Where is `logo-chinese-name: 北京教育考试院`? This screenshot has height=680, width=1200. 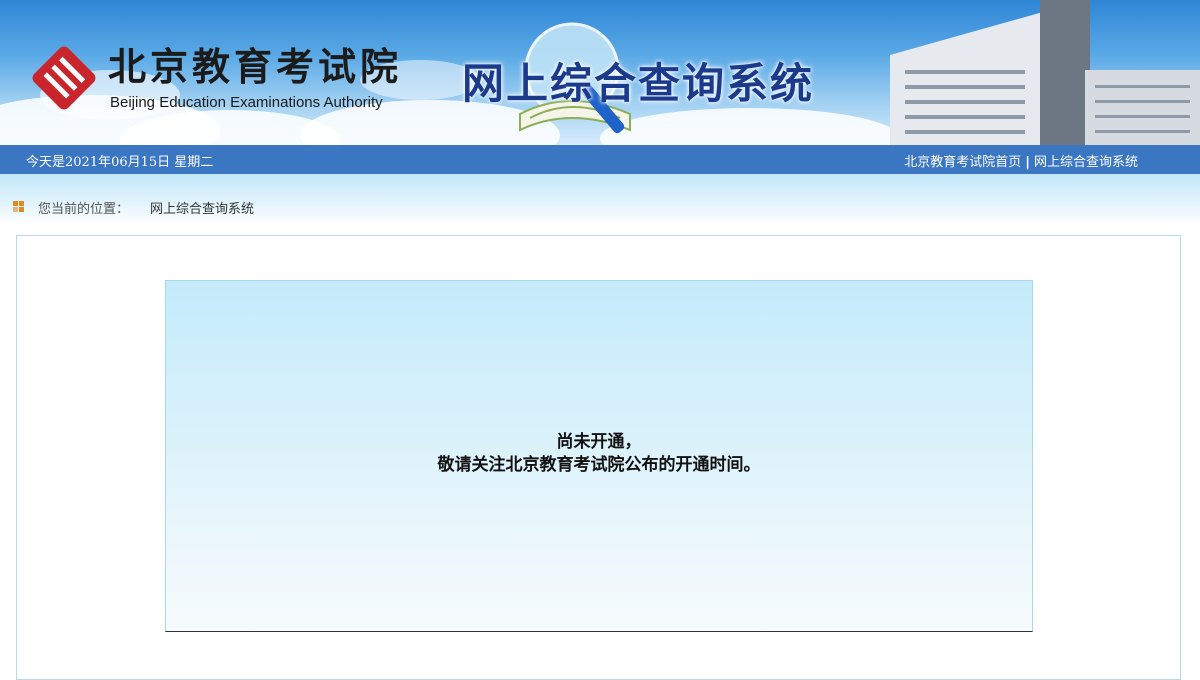
logo-chinese-name: 北京教育考试院 is located at coordinates (255, 66).